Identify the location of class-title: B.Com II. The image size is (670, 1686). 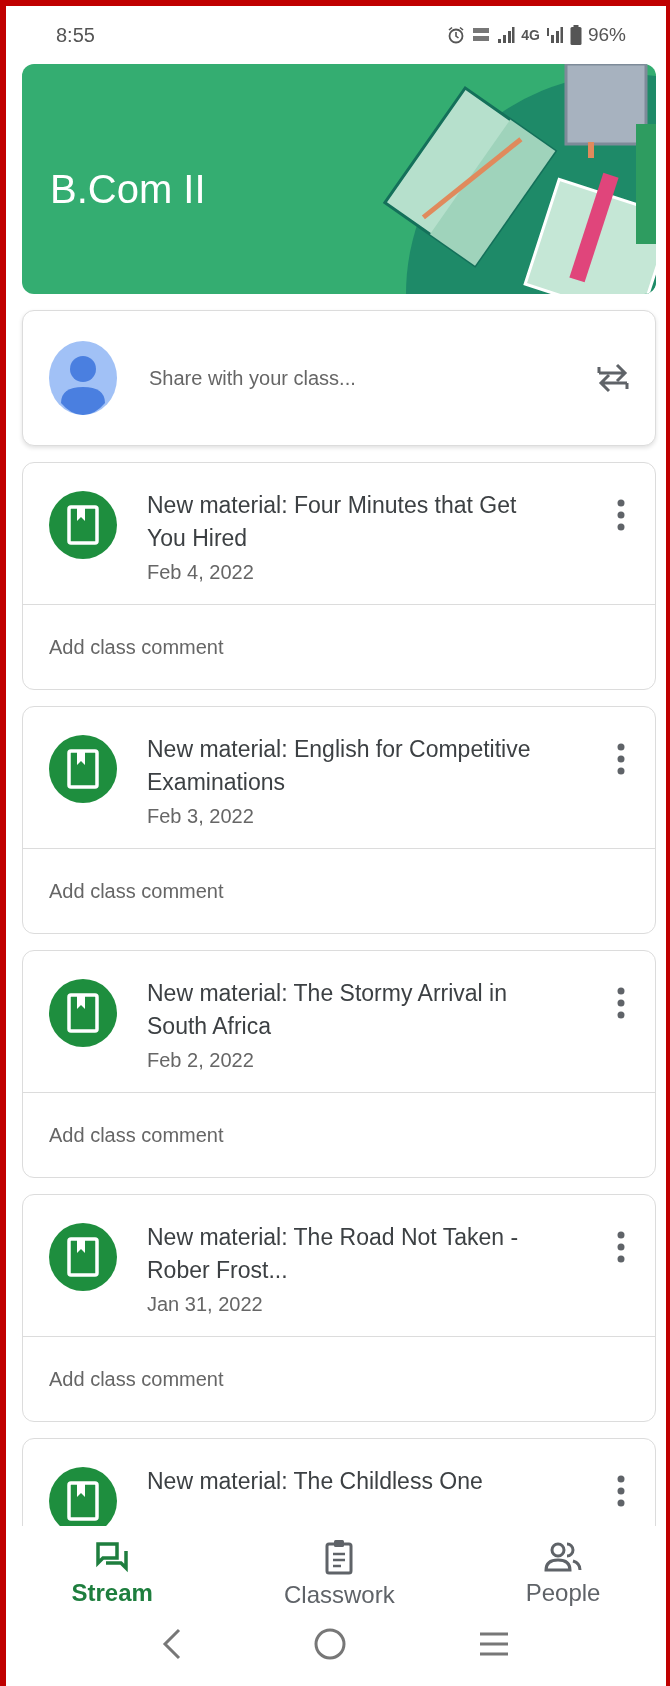
(127, 189).